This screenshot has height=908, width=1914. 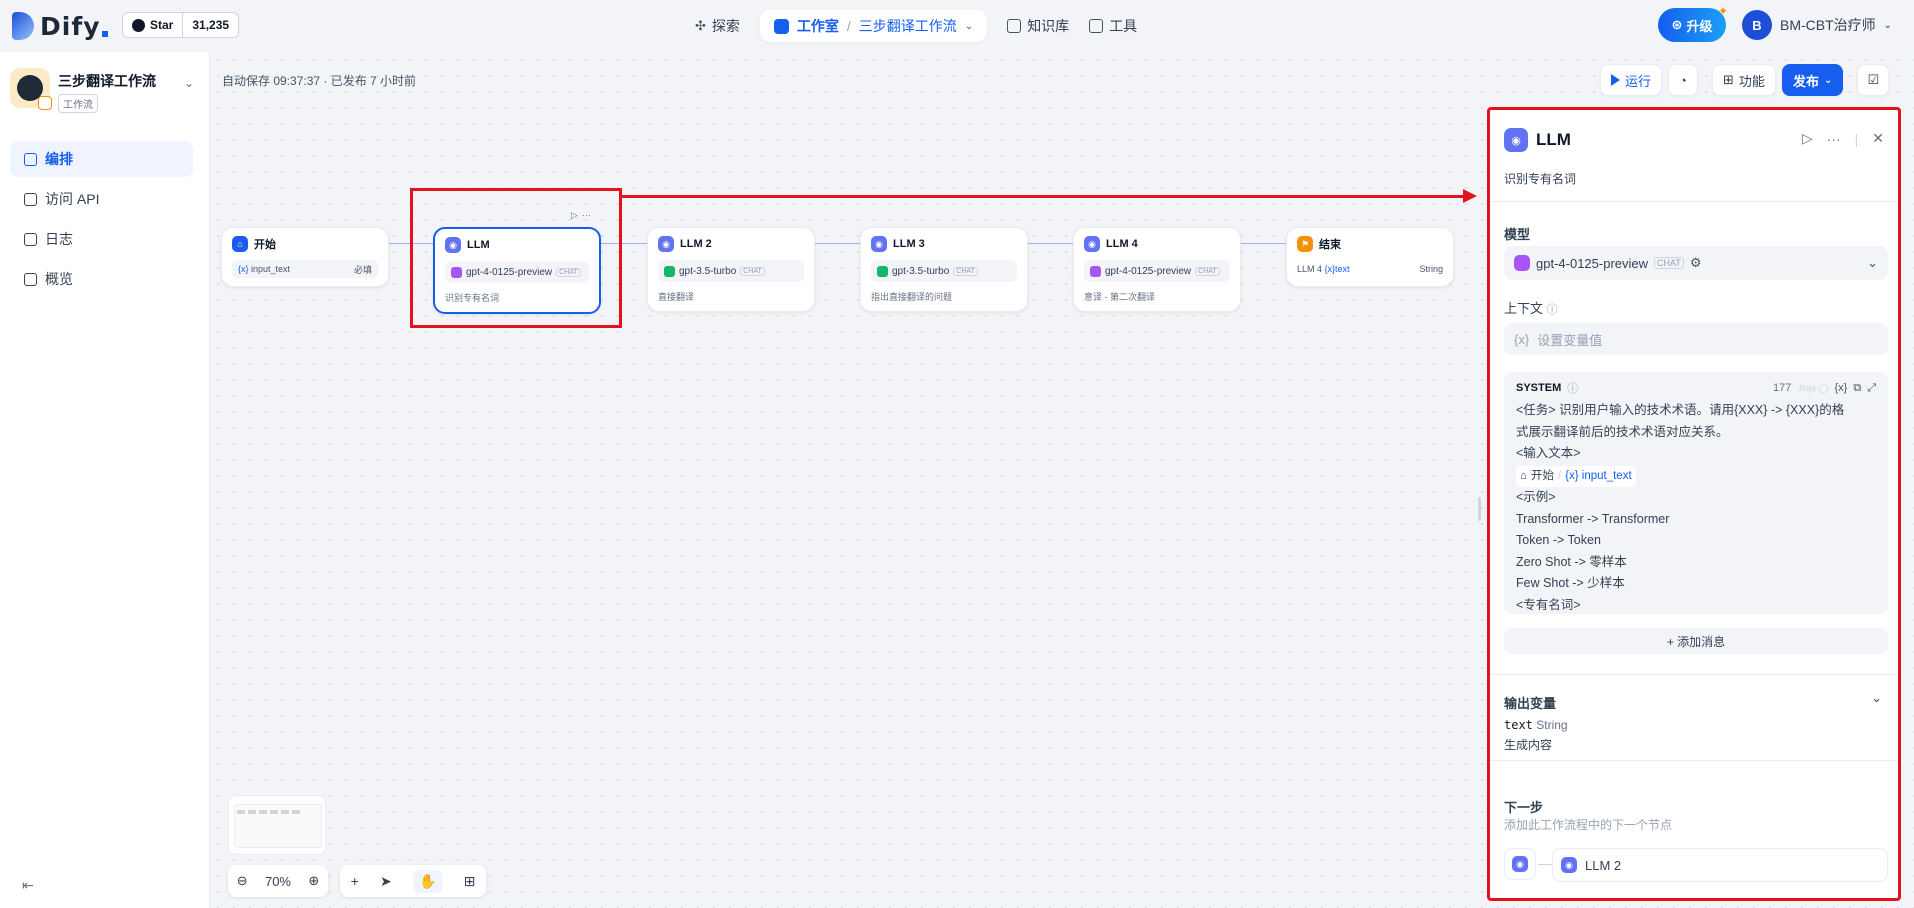 What do you see at coordinates (1873, 80) in the screenshot?
I see `checklist-button: ☑` at bounding box center [1873, 80].